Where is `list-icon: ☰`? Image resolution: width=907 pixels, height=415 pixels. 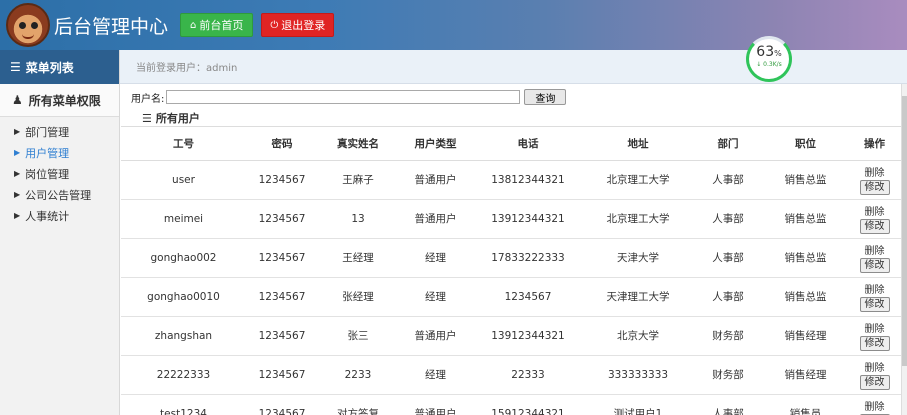
list-icon: ☰ is located at coordinates (147, 118).